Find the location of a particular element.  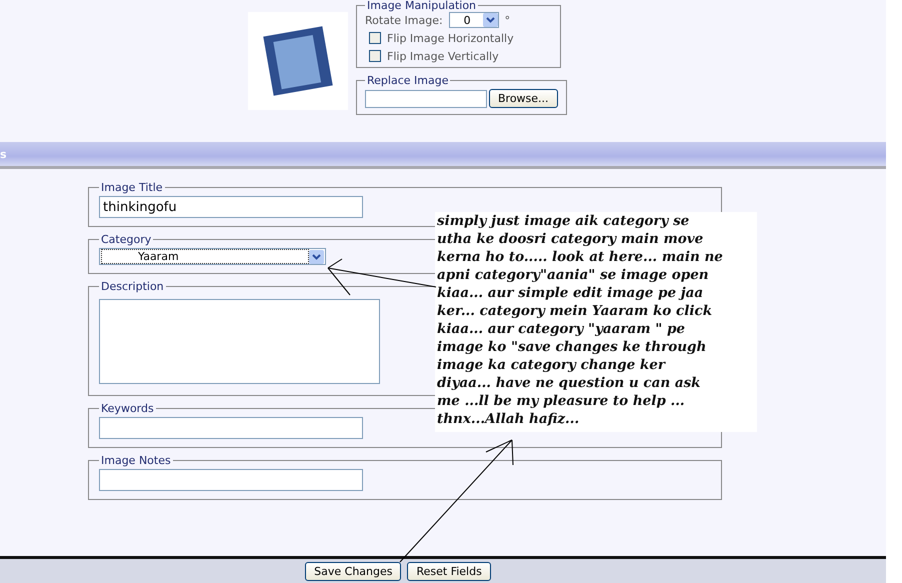

field-legend: Category is located at coordinates (126, 239).